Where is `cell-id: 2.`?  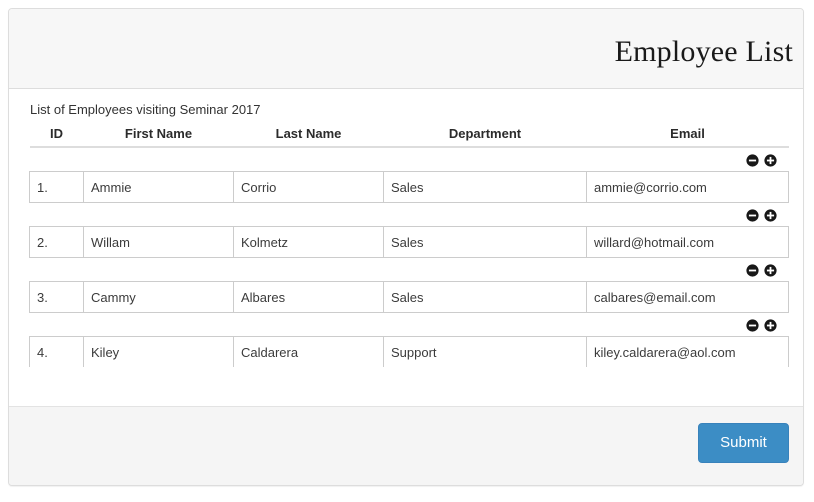
cell-id: 2. is located at coordinates (56, 242).